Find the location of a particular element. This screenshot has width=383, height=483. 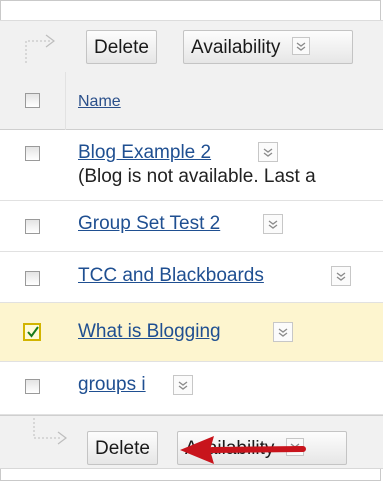

select-all-checkbox is located at coordinates (32, 100).